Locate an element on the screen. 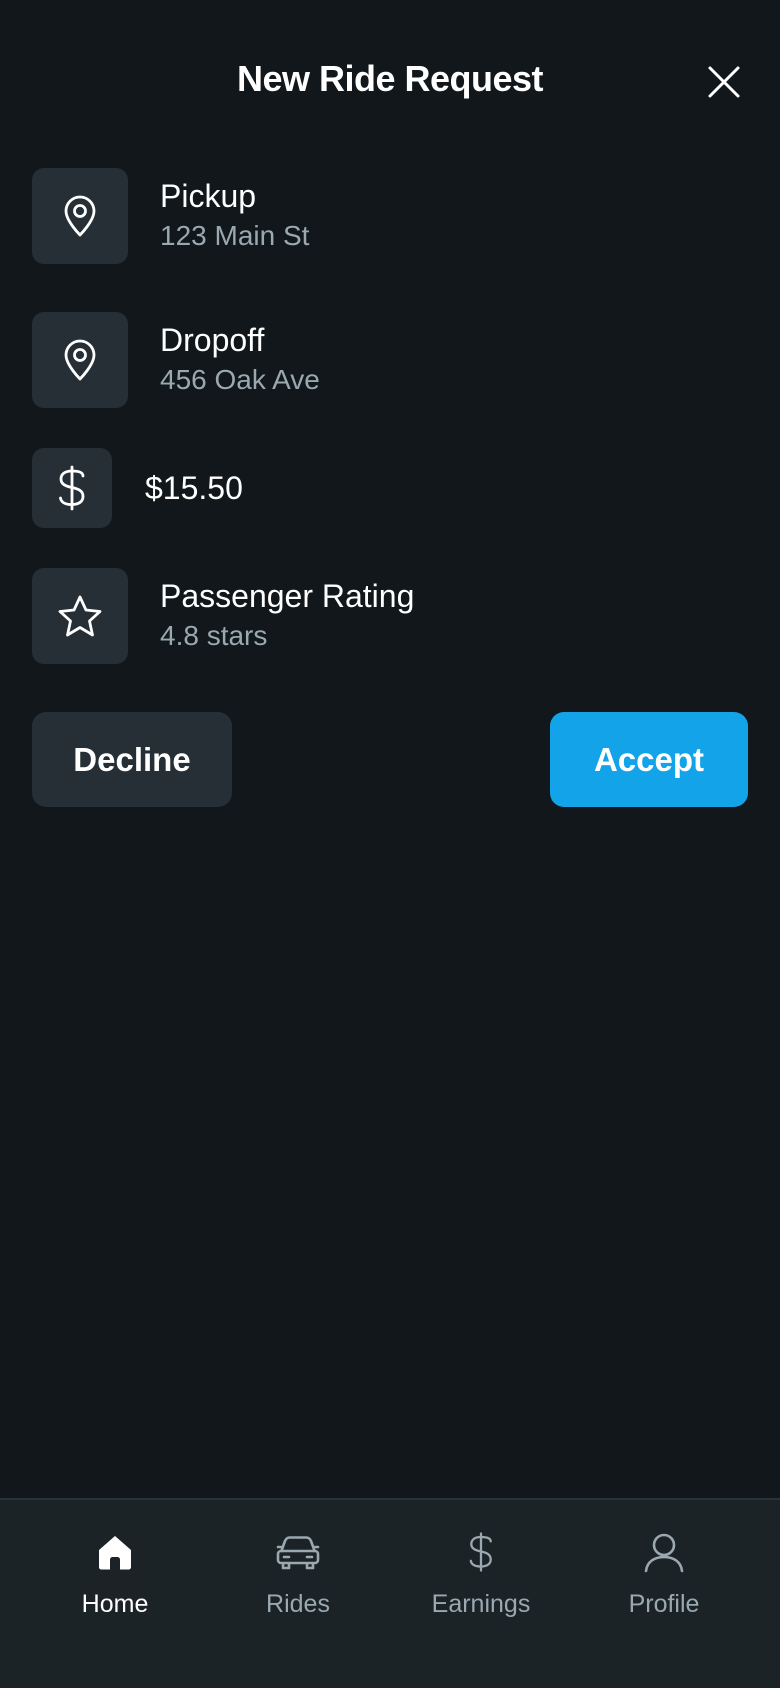 This screenshot has height=1688, width=780. tab-home-label: Home is located at coordinates (115, 1604).